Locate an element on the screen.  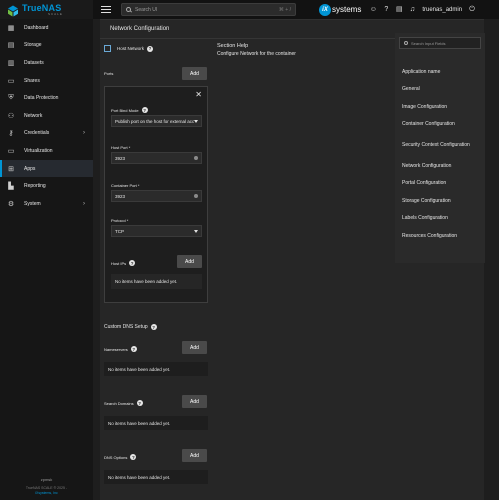
chart-icon: ▙ is located at coordinates (11, 187).